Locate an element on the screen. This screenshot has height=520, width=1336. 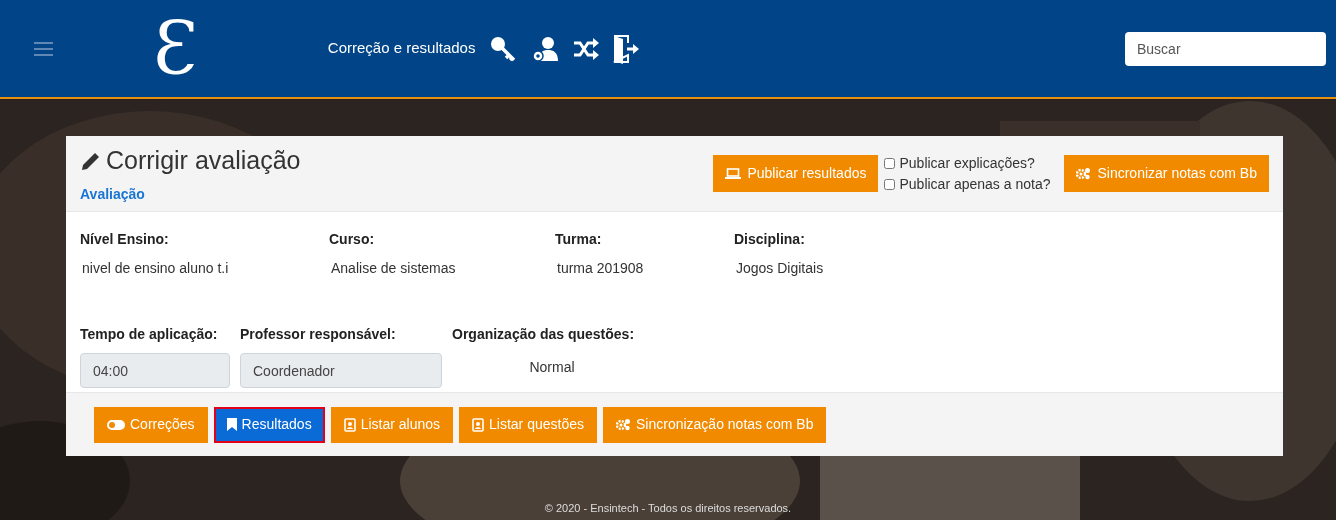
input-field: 04:00 is located at coordinates (155, 370).